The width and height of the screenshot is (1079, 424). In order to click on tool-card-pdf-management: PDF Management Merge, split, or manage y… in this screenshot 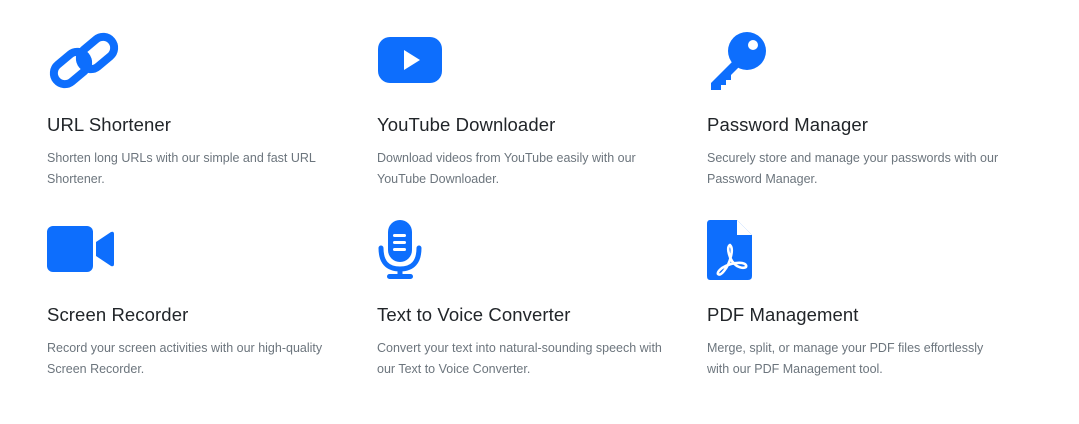, I will do `click(857, 305)`.